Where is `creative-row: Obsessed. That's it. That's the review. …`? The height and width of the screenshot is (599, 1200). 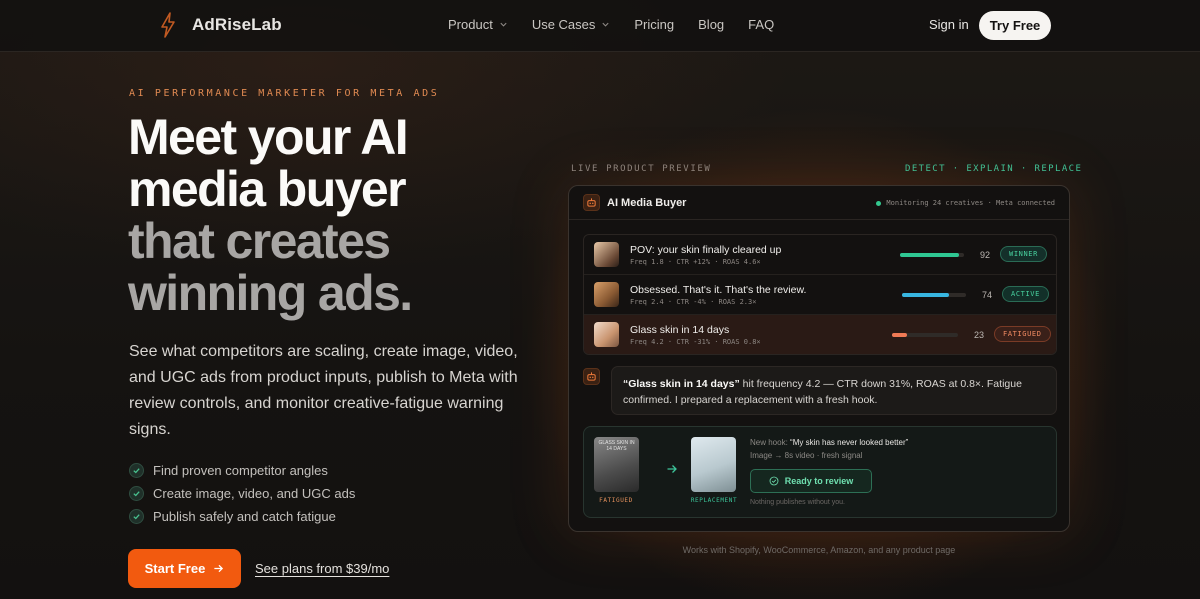 creative-row: Obsessed. That's it. That's the review. … is located at coordinates (820, 295).